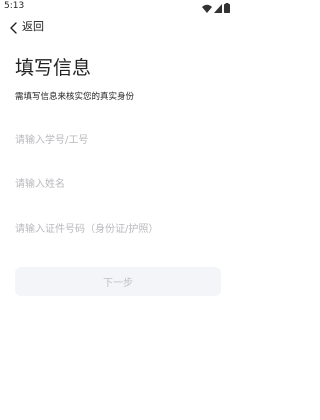  Describe the element at coordinates (207, 8) in the screenshot. I see `wifi-icon` at that location.